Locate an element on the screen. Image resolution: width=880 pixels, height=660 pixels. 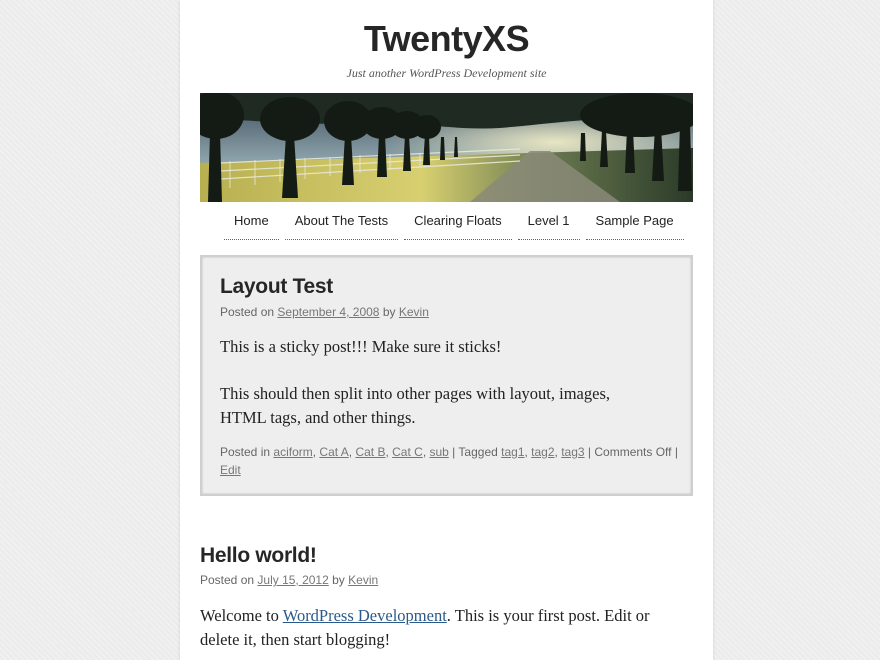
site-title: TwentyXS is located at coordinates (446, 39).